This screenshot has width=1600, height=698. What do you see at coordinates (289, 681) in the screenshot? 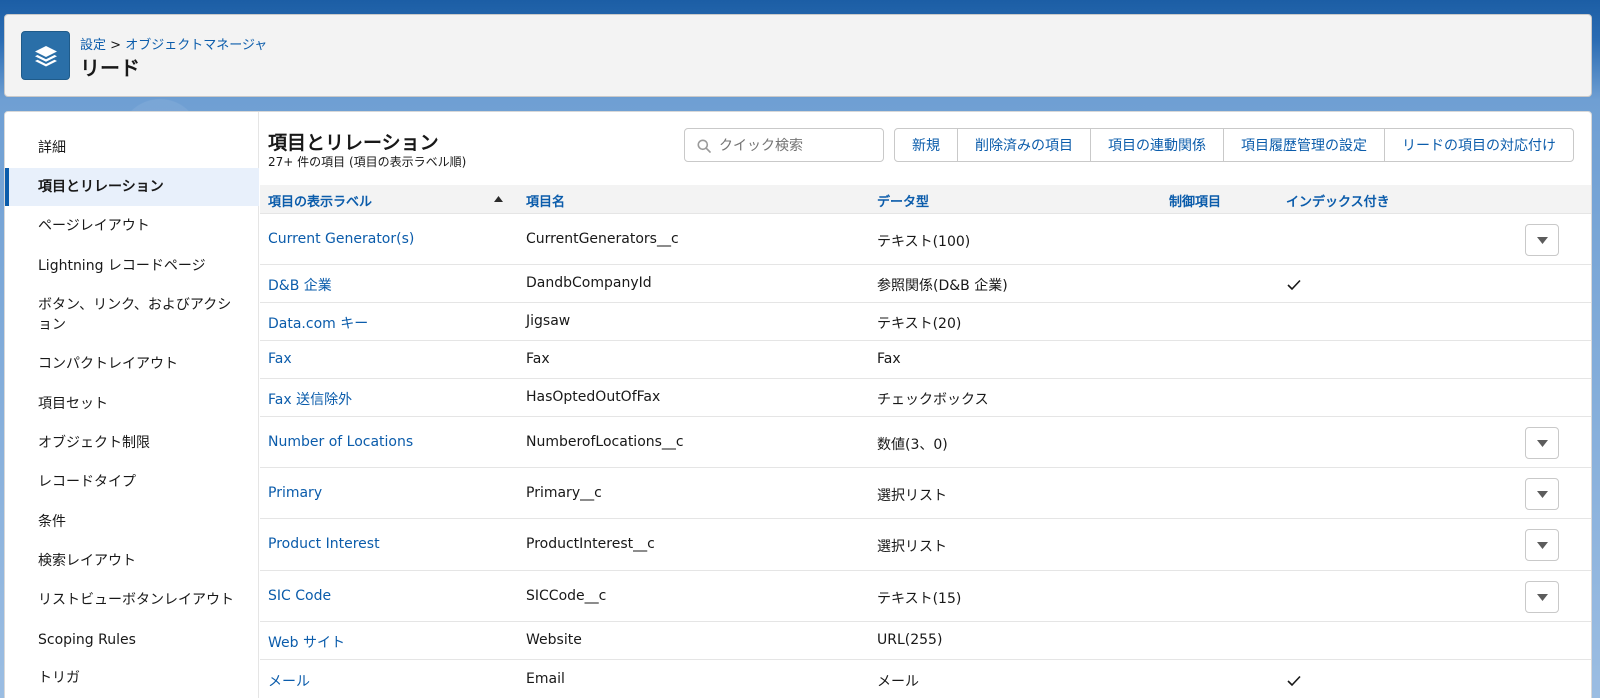
I see `field-label-link: メール` at bounding box center [289, 681].